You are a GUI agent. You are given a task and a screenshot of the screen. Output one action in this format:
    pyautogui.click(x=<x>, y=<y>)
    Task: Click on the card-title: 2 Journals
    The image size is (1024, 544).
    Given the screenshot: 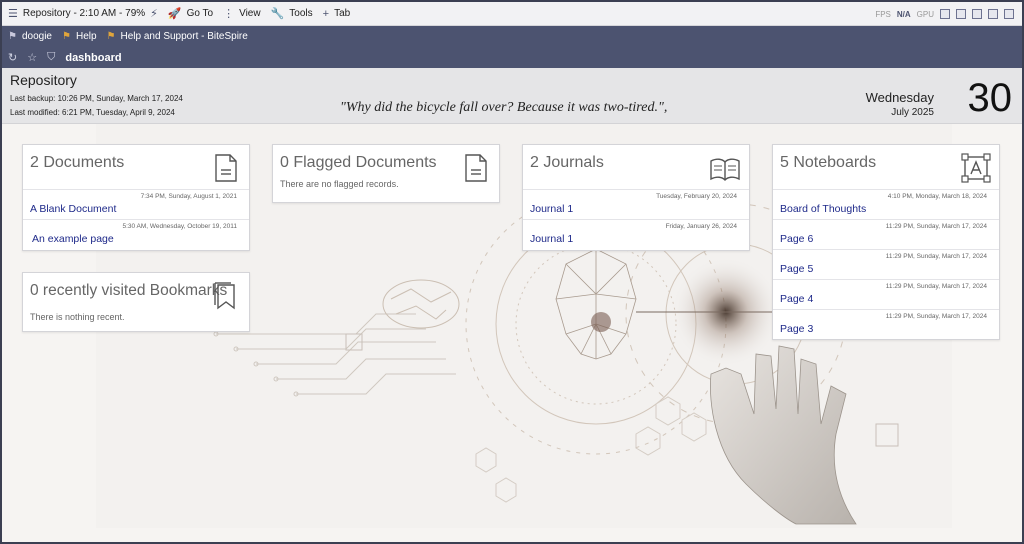 What is the action you would take?
    pyautogui.click(x=567, y=162)
    